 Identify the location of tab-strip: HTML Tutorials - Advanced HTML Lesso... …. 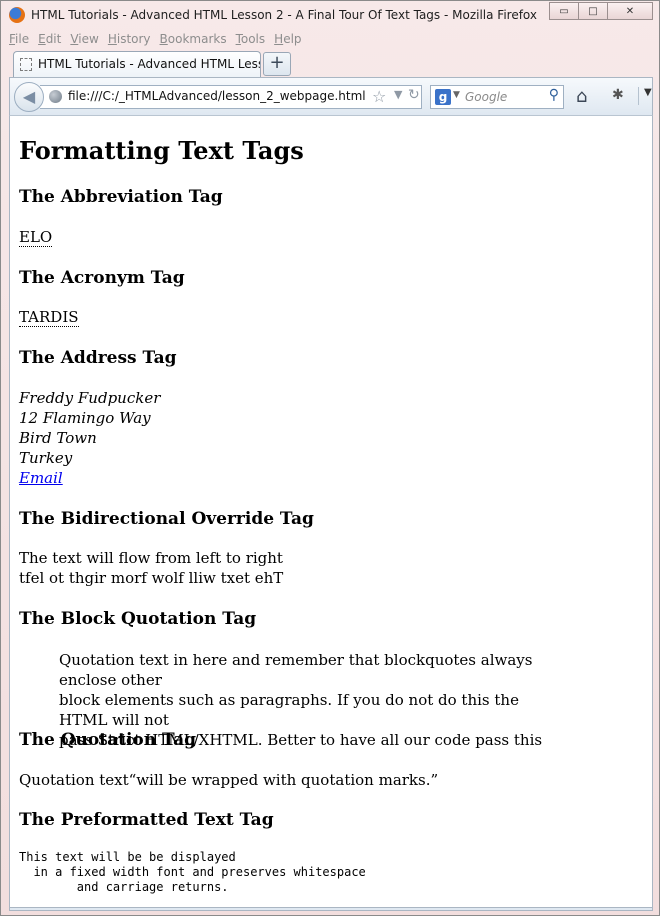
(330, 64).